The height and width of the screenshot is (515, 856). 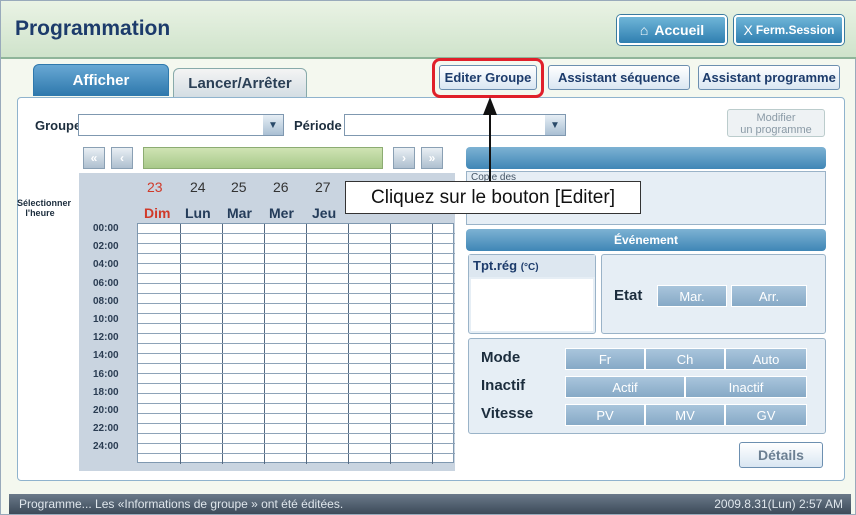 I want to click on callout-box: Cliquez sur le bouton [Editer], so click(x=493, y=197).